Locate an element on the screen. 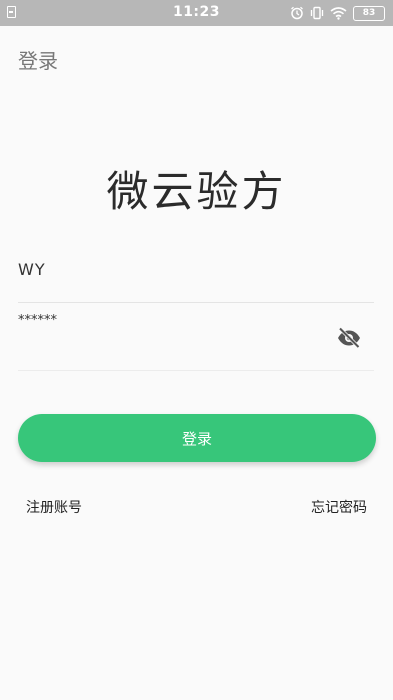  battery-indicator: 83 is located at coordinates (369, 13).